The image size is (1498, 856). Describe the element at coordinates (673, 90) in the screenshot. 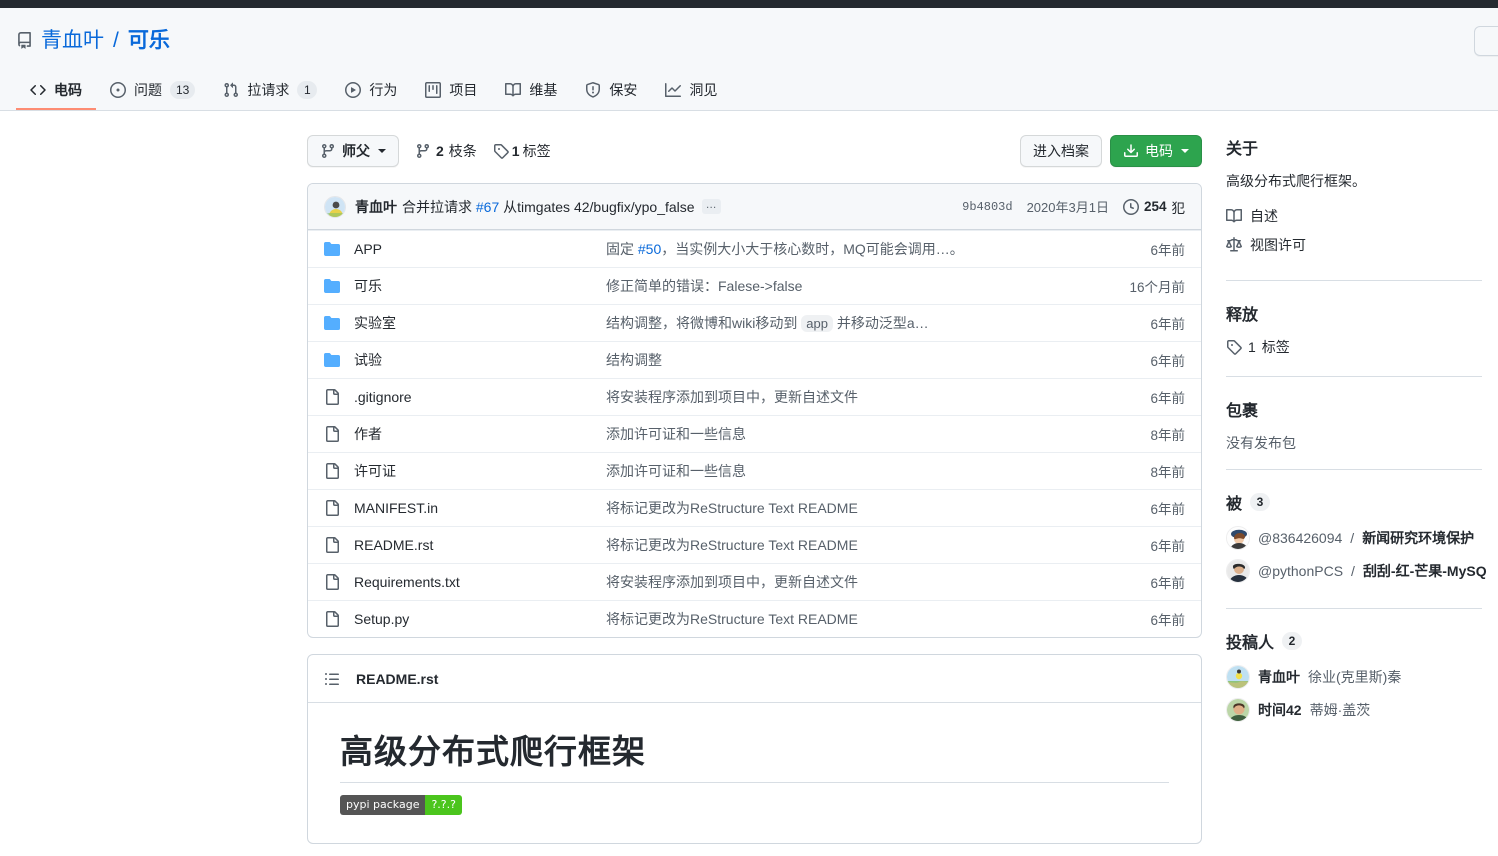

I see `graph-icon` at that location.